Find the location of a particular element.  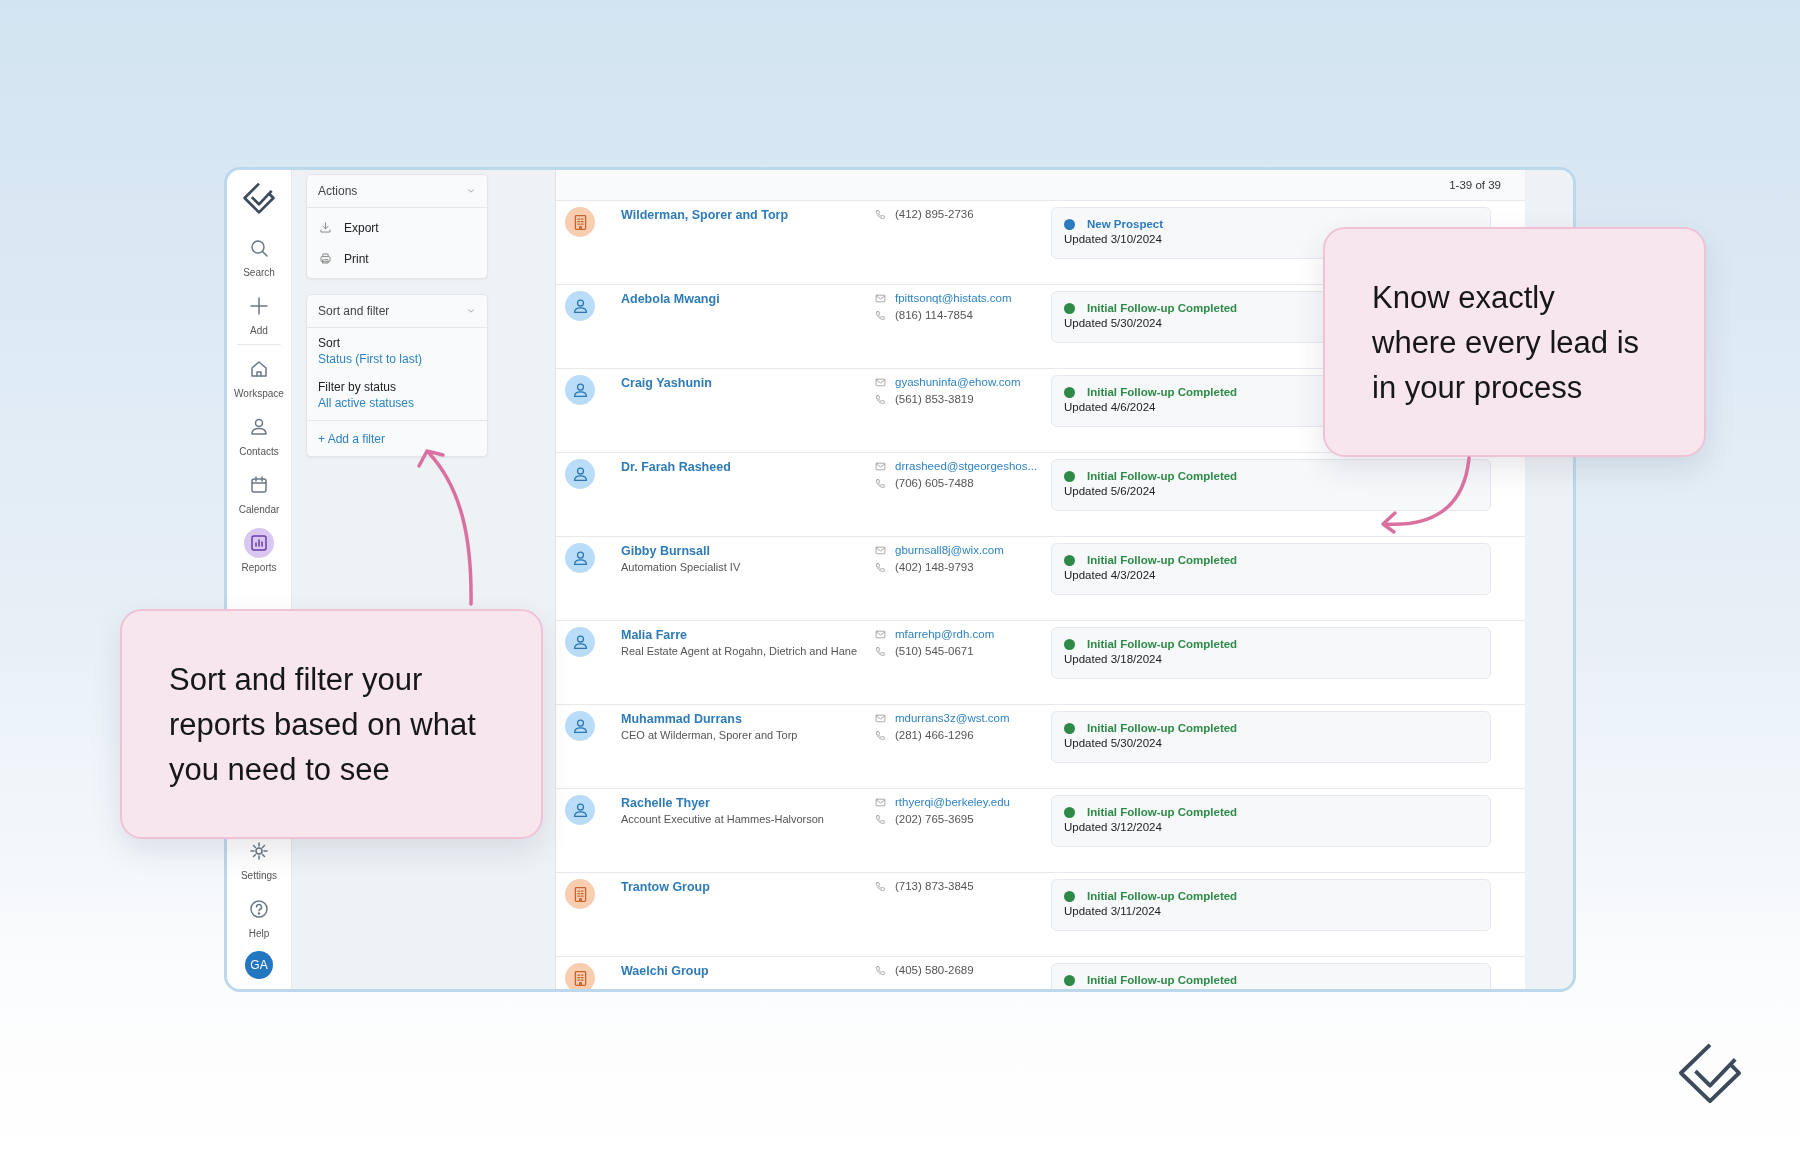

bar-chart-icon is located at coordinates (259, 542).